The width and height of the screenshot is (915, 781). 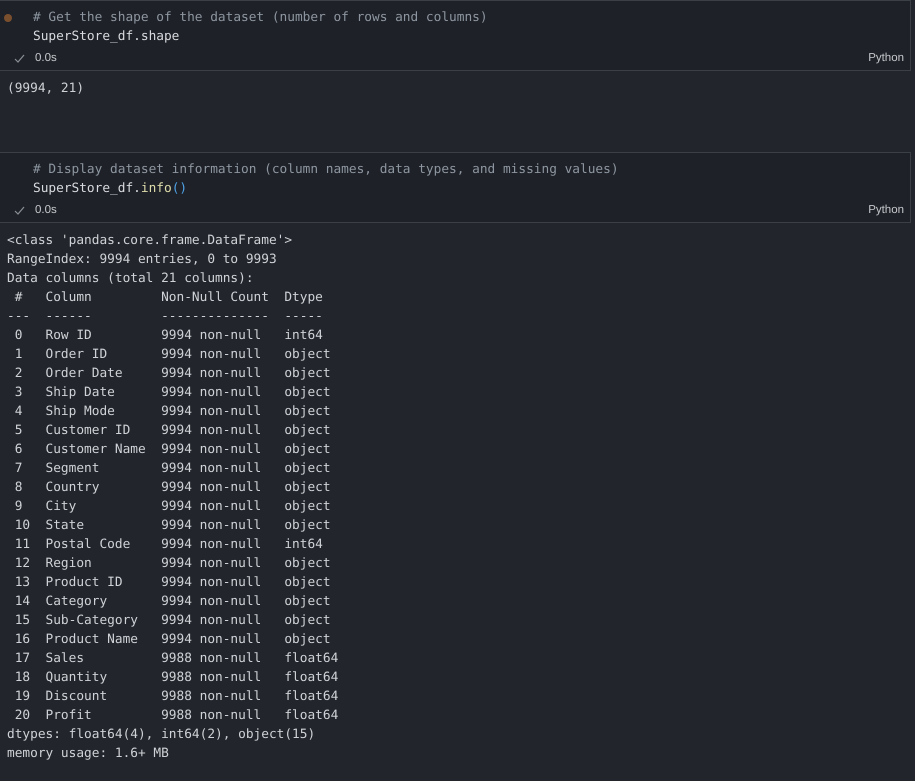 What do you see at coordinates (173, 450) in the screenshot?
I see `output-line: 6 Customer Name 9994 non-null object` at bounding box center [173, 450].